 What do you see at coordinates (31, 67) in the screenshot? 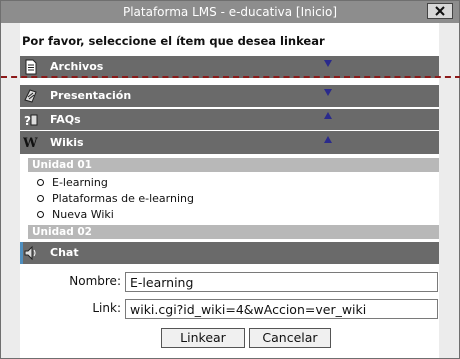
I see `document-icon` at bounding box center [31, 67].